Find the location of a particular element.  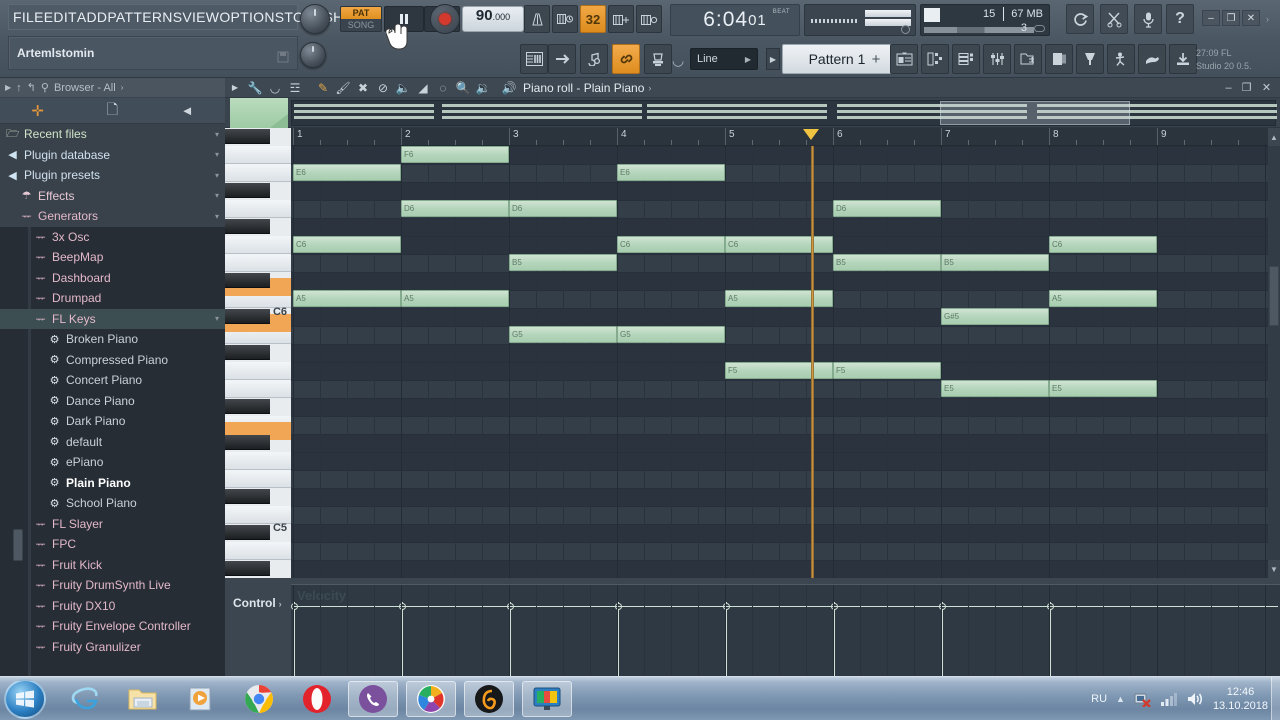

pr-pencil-icon: ✎ is located at coordinates (323, 88).